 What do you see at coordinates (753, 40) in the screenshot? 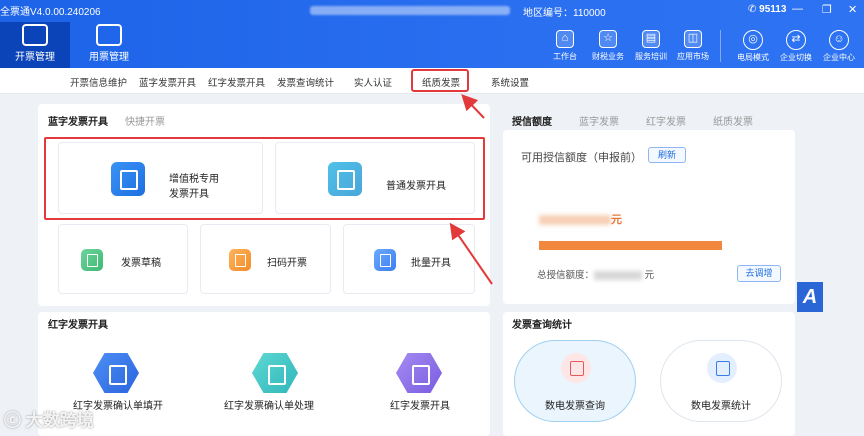
I see `tax-mode-icon: ◎` at bounding box center [753, 40].